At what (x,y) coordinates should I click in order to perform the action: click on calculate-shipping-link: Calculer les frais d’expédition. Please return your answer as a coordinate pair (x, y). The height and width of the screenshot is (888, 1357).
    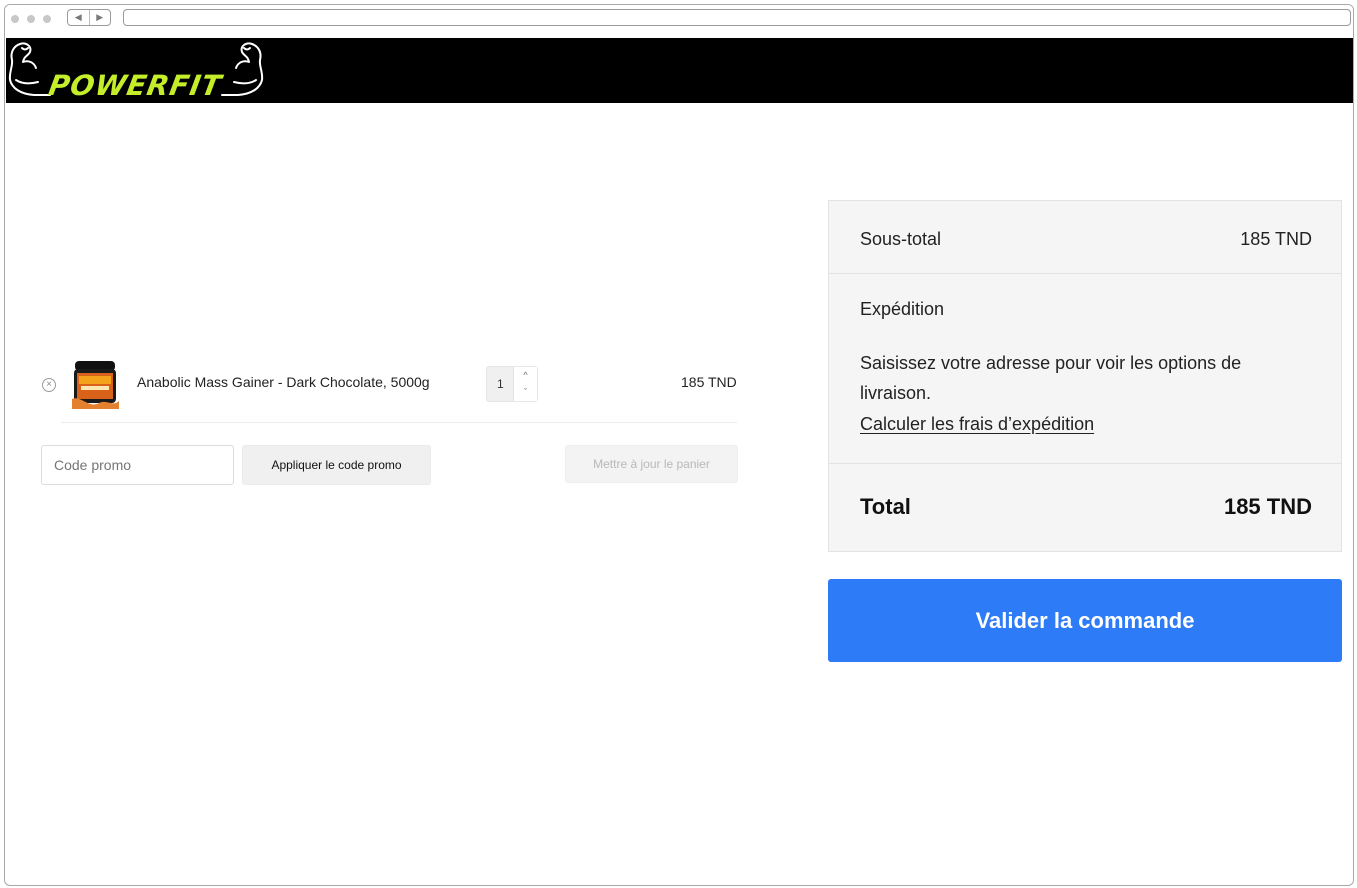
    Looking at the image, I should click on (977, 424).